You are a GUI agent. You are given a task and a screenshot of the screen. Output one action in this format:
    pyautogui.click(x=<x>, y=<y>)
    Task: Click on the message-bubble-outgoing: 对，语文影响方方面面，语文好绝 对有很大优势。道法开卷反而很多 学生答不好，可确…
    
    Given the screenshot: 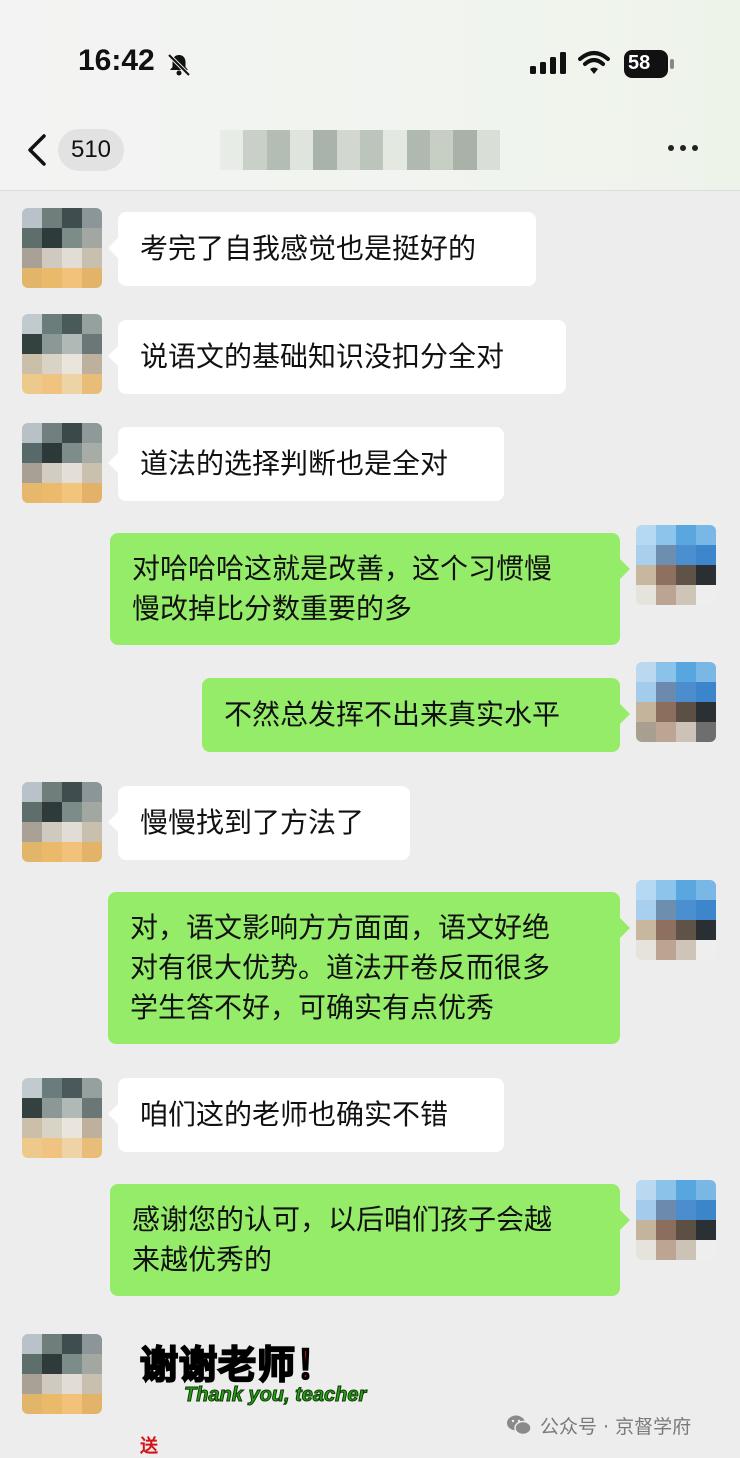 What is the action you would take?
    pyautogui.click(x=369, y=968)
    